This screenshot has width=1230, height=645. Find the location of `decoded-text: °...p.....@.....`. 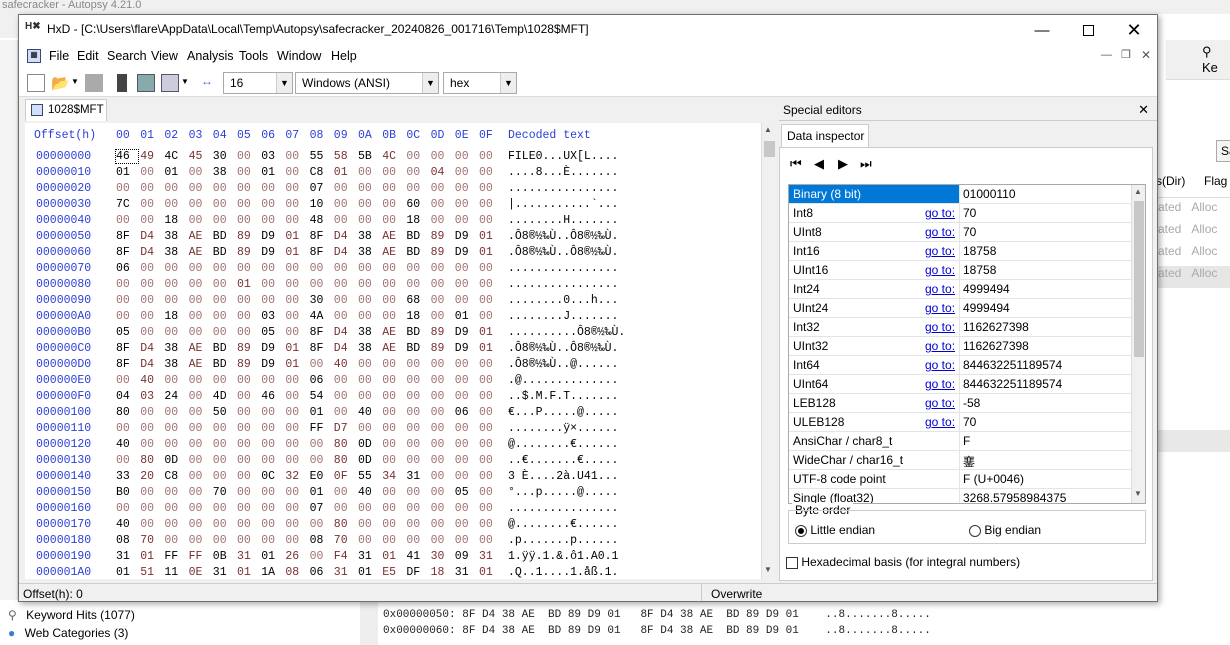

decoded-text: °...p.....@..... is located at coordinates (563, 492).